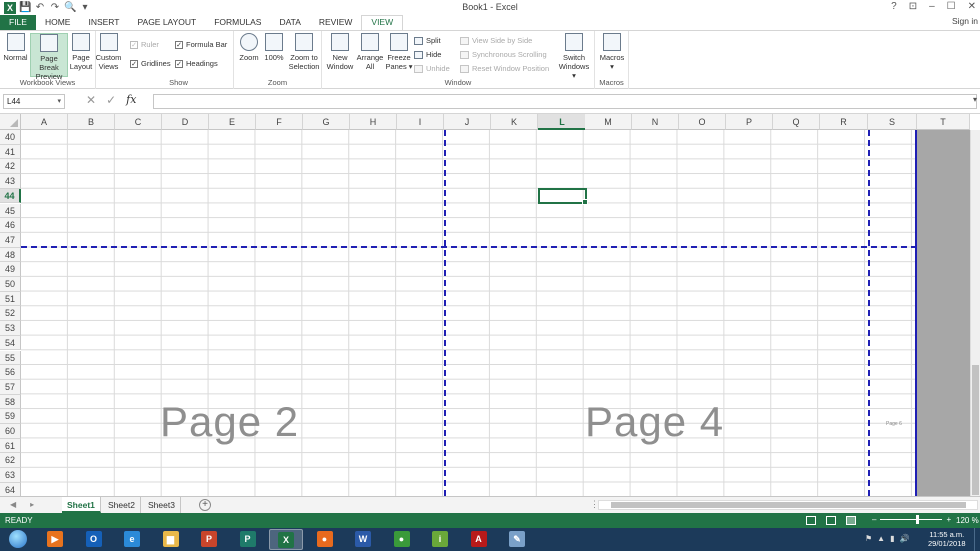  Describe the element at coordinates (913, 6) in the screenshot. I see `ribbon-display-options-button: ⊡` at that location.